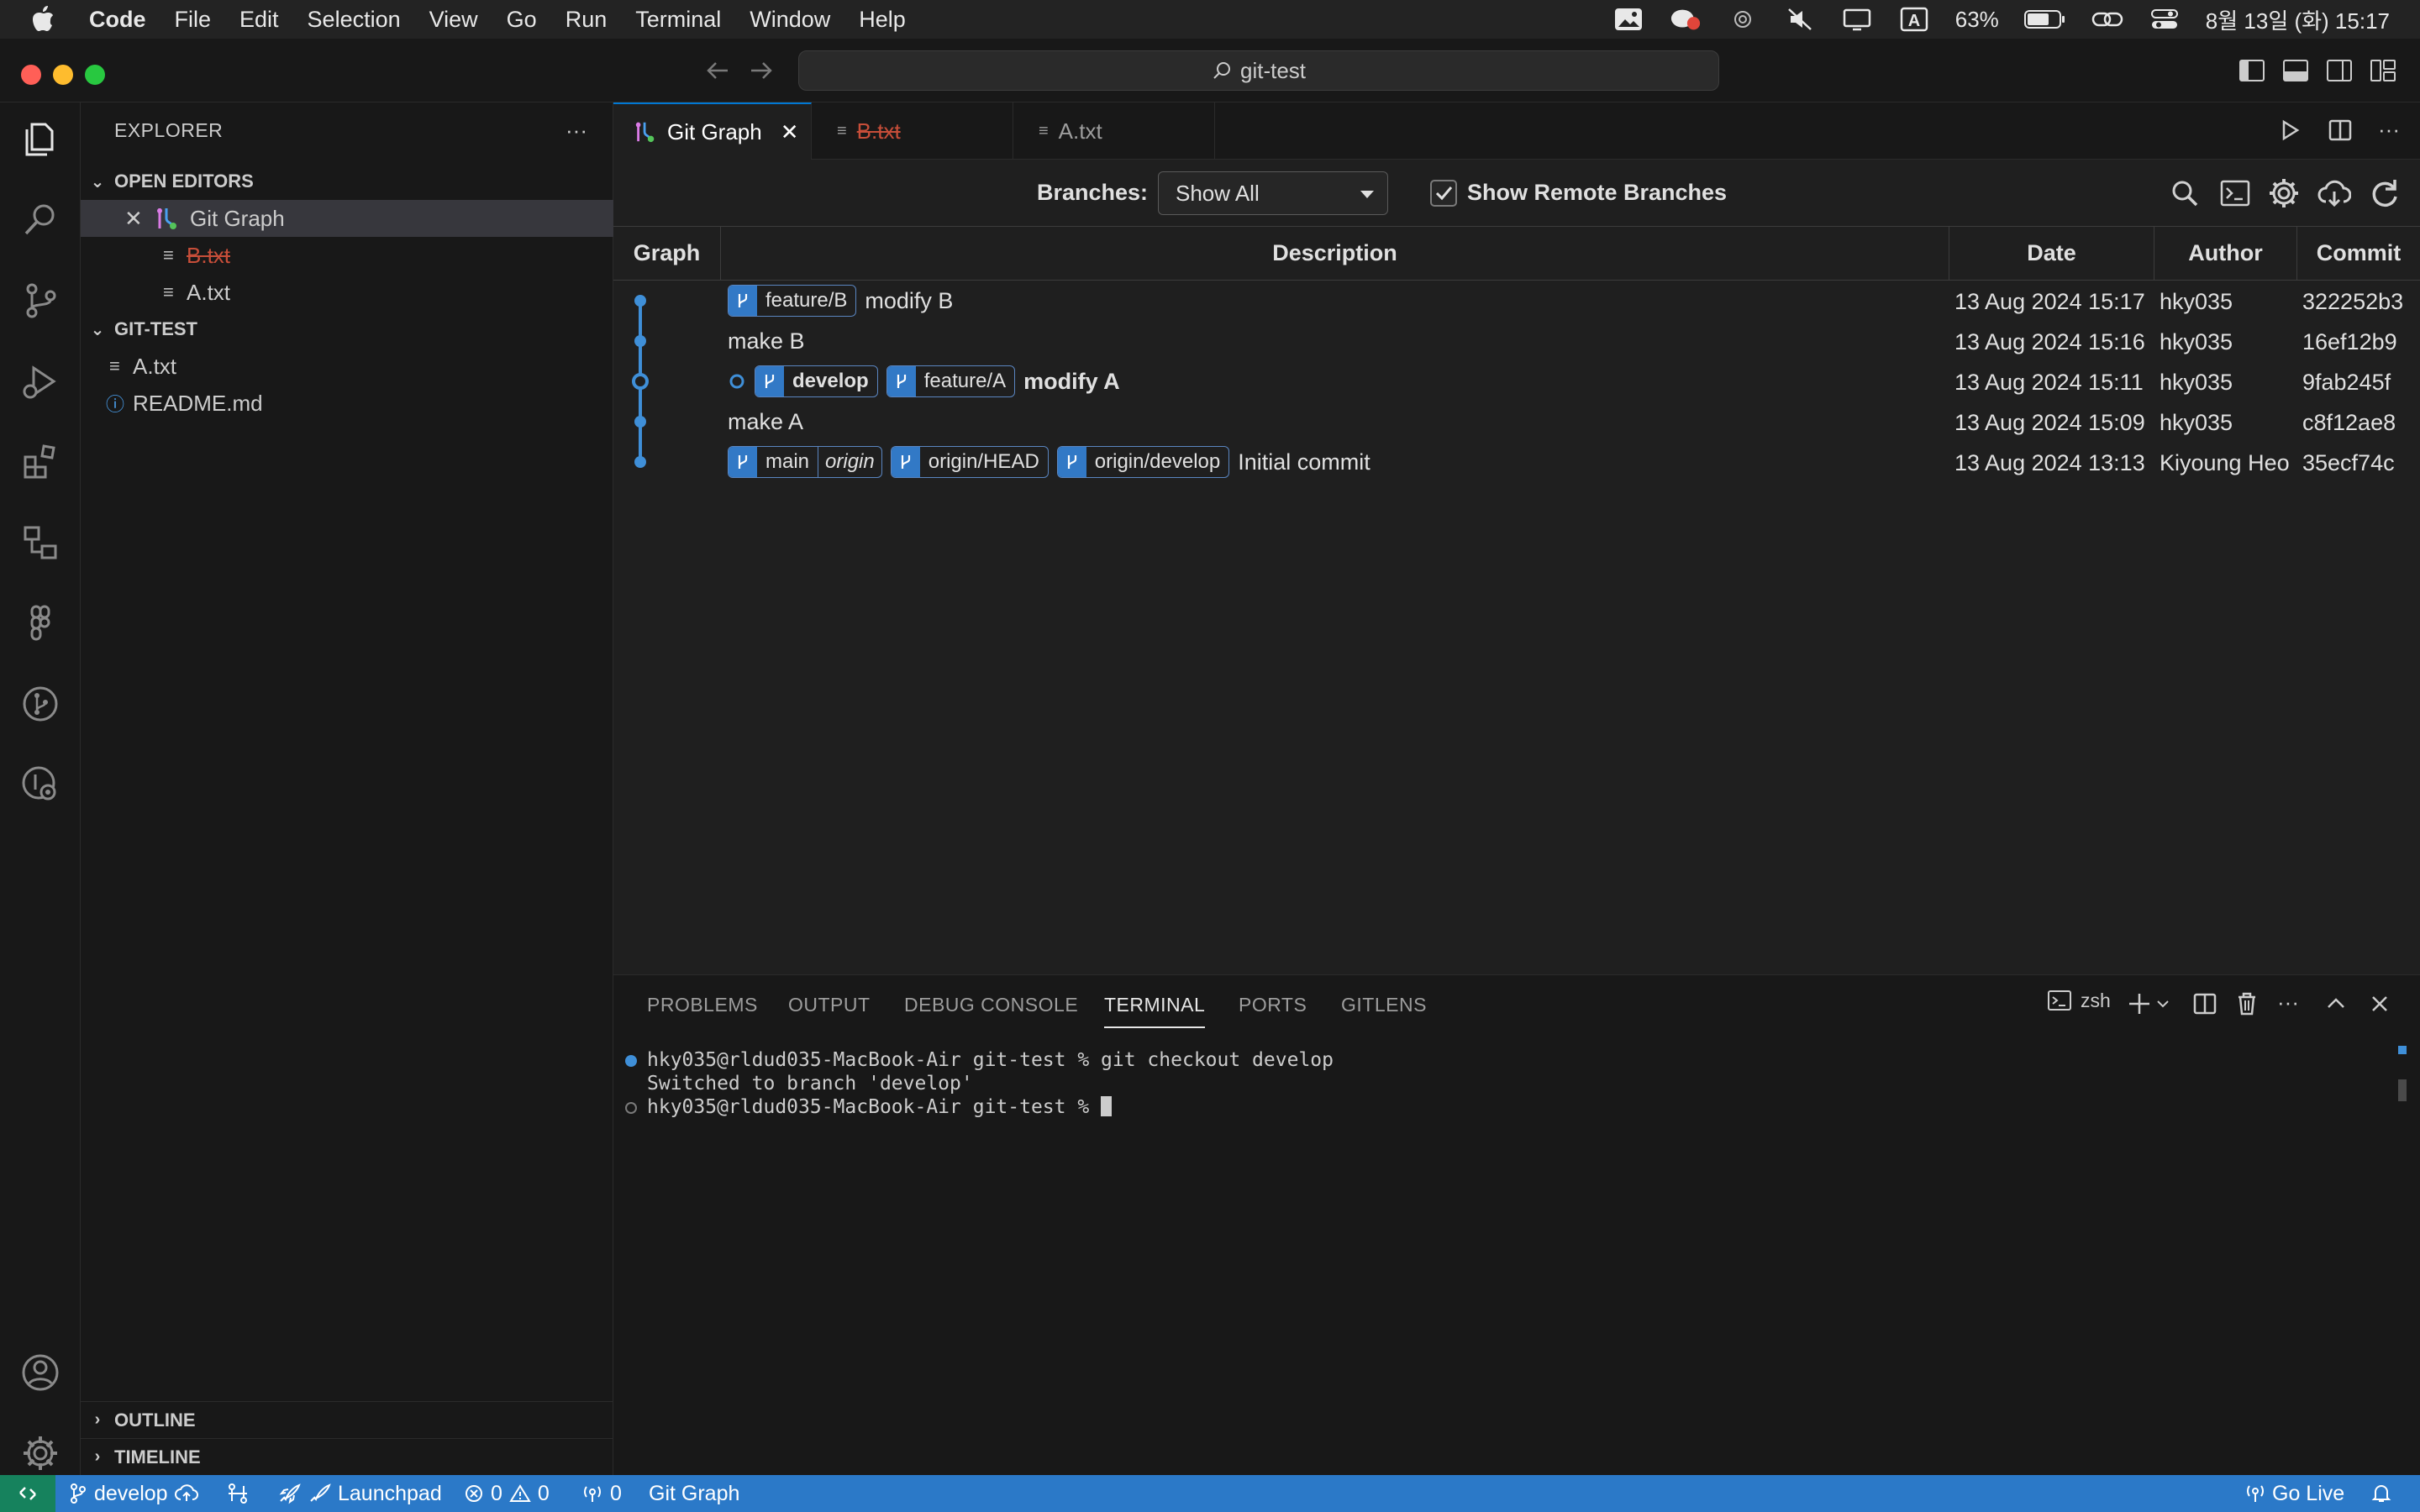  Describe the element at coordinates (631, 1061) in the screenshot. I see `command-success-dot` at that location.